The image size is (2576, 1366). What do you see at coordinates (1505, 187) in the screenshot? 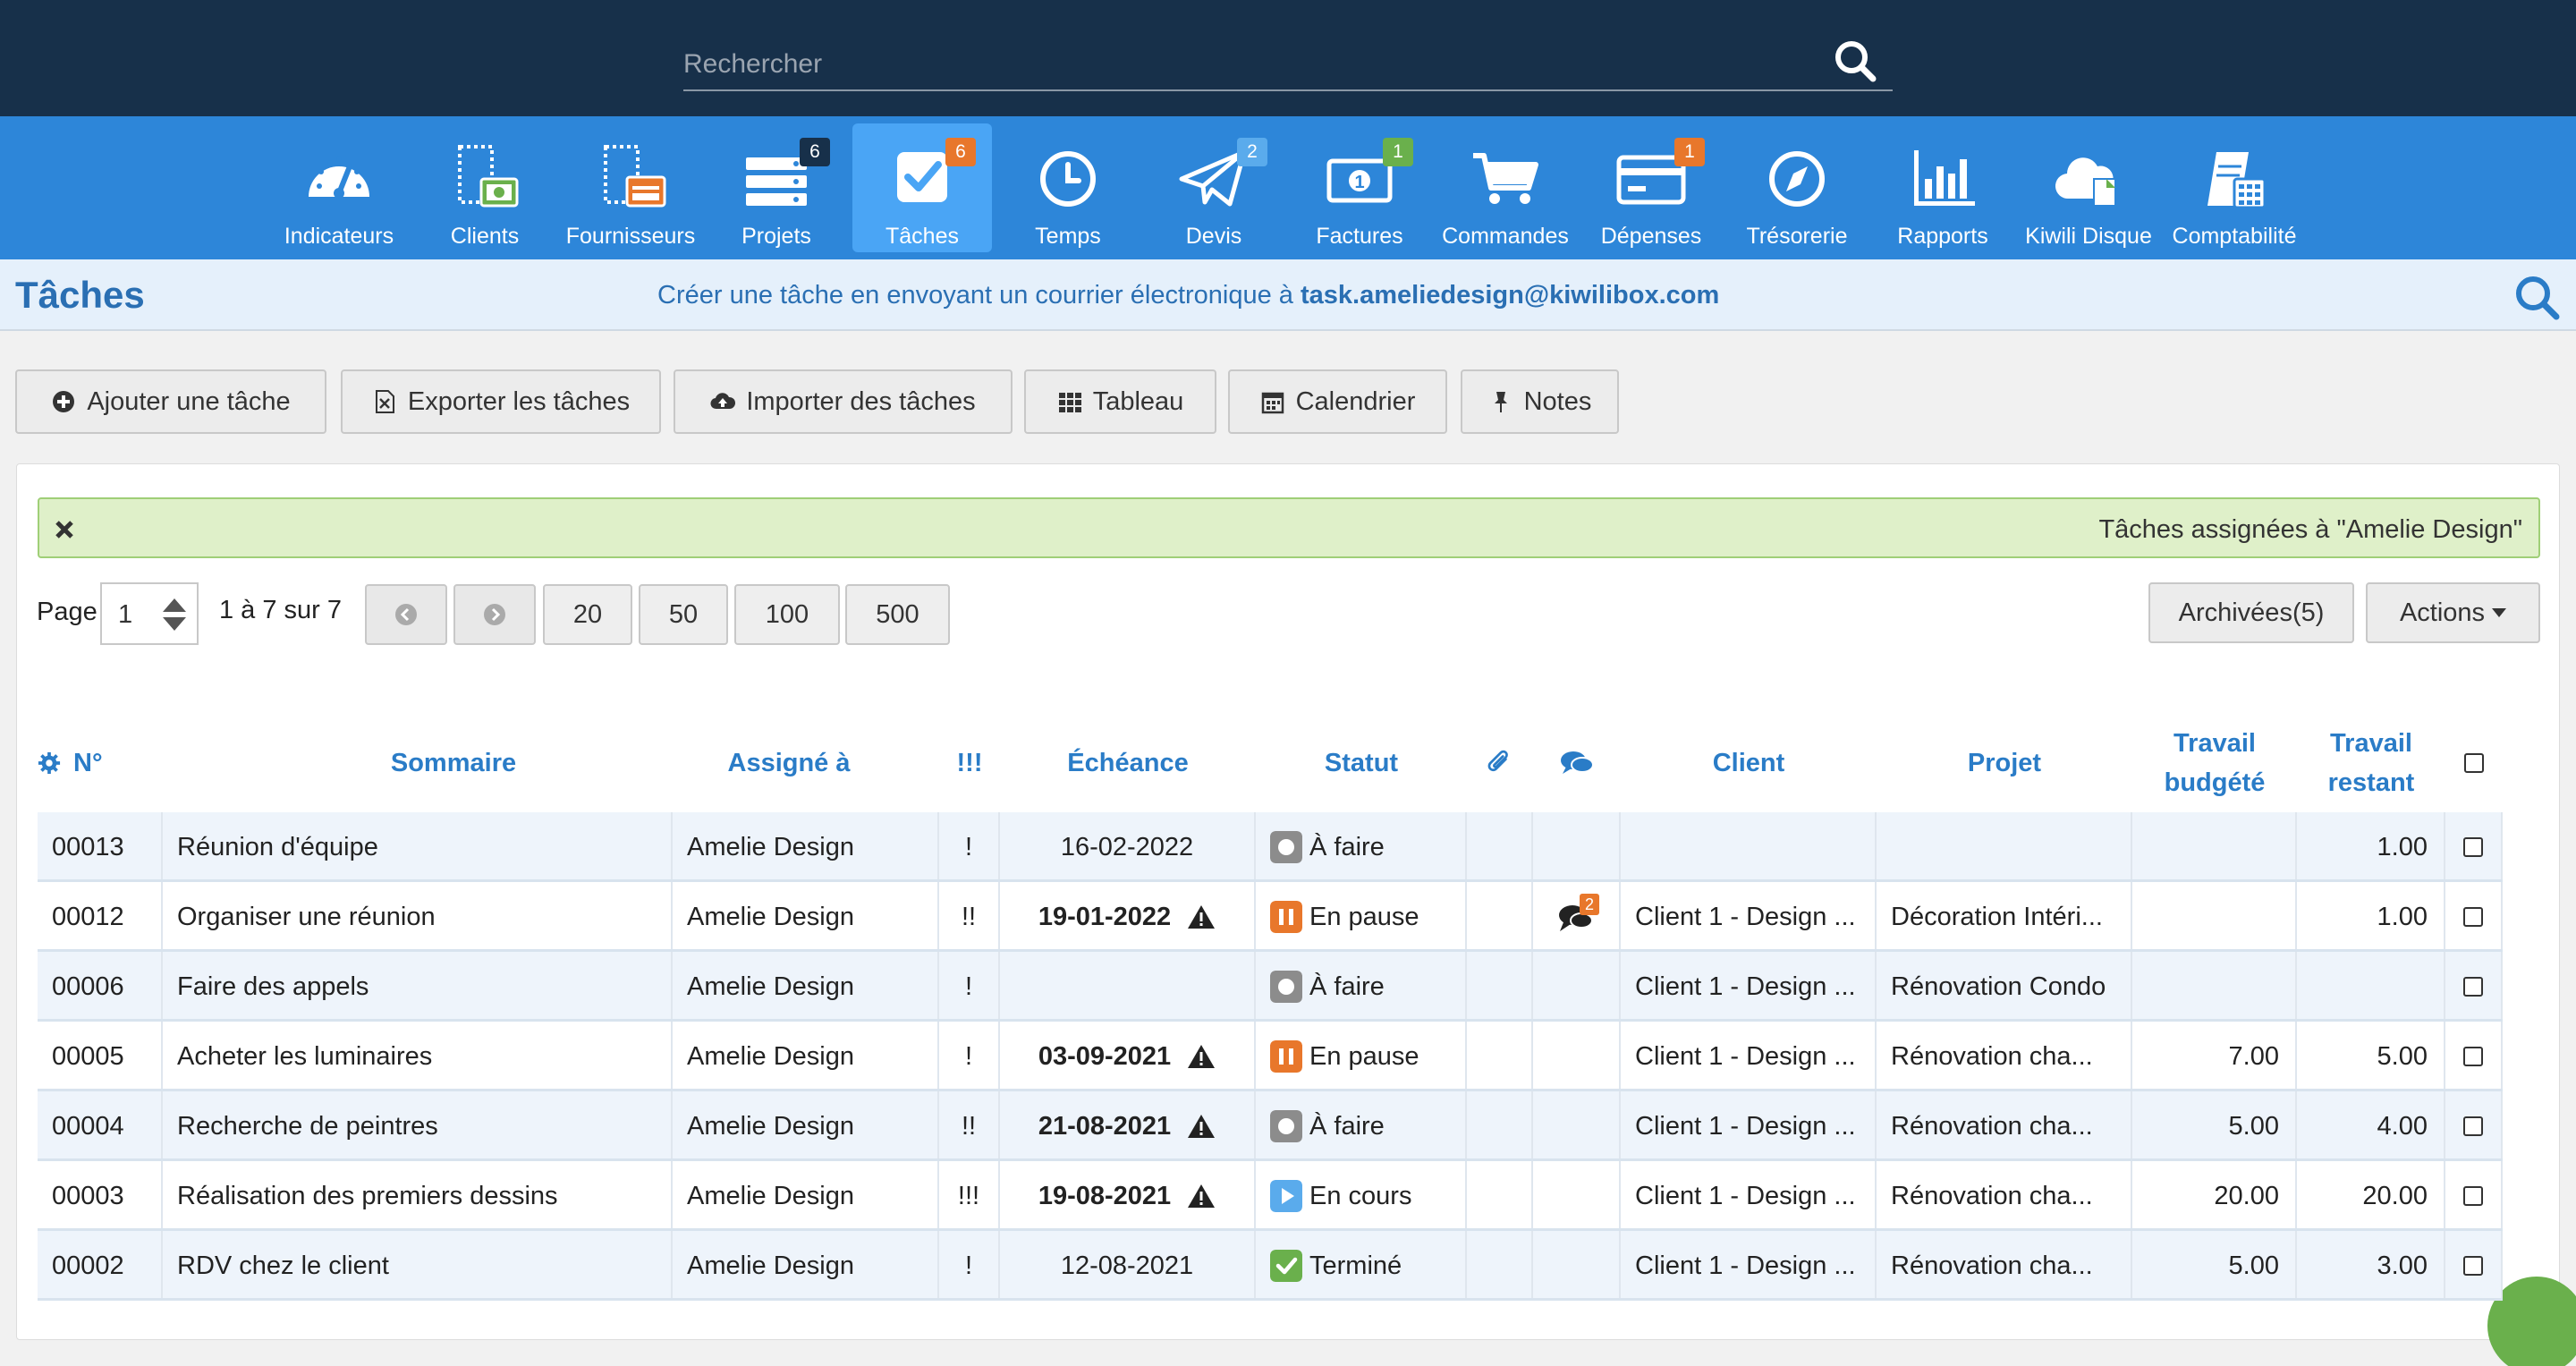
I see `nav-item-orders: Commandes` at bounding box center [1505, 187].